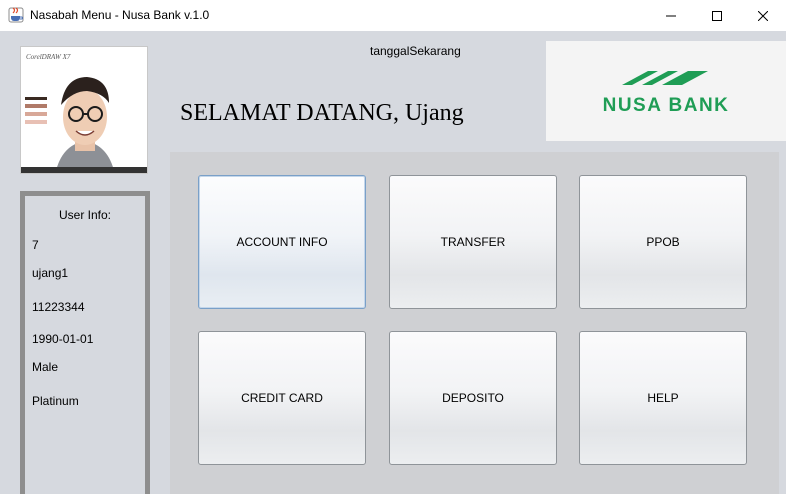  I want to click on transfer-button: TRANSFER, so click(473, 242).